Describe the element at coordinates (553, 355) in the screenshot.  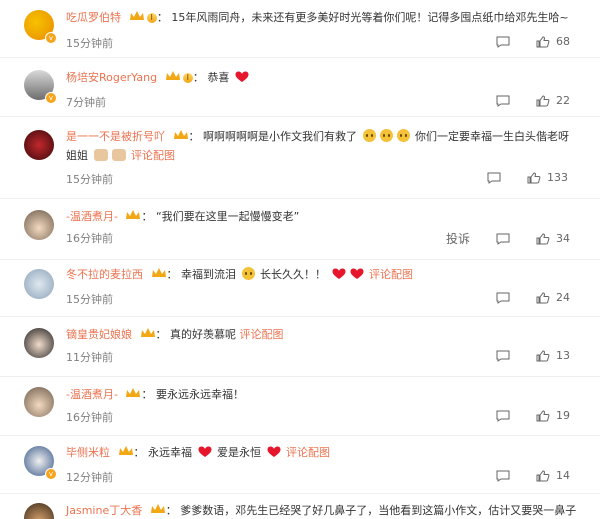
I see `like-button: 13` at that location.